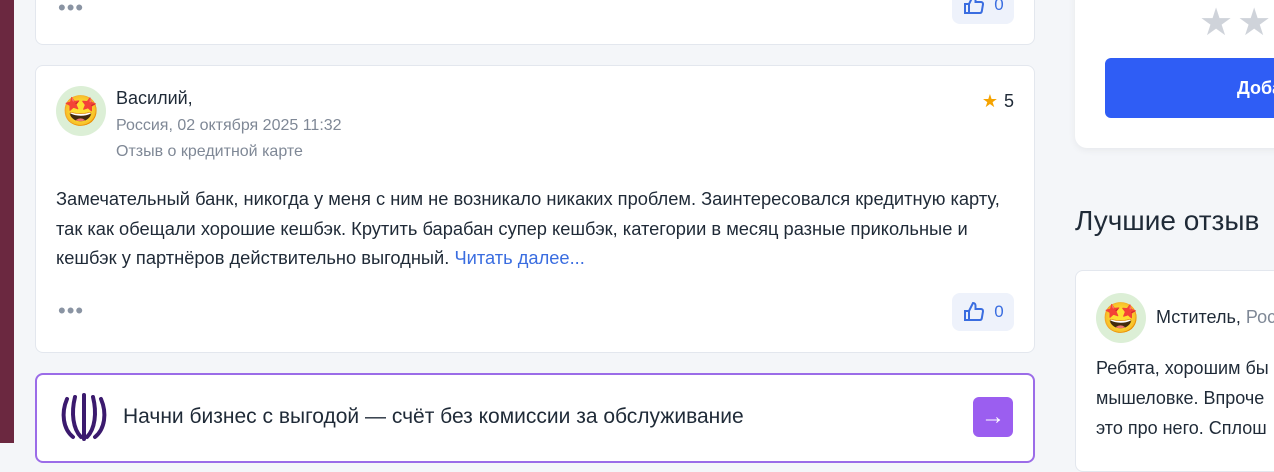 Image resolution: width=1274 pixels, height=472 pixels. I want to click on best-review-author: Мститель, Рос, so click(1215, 317).